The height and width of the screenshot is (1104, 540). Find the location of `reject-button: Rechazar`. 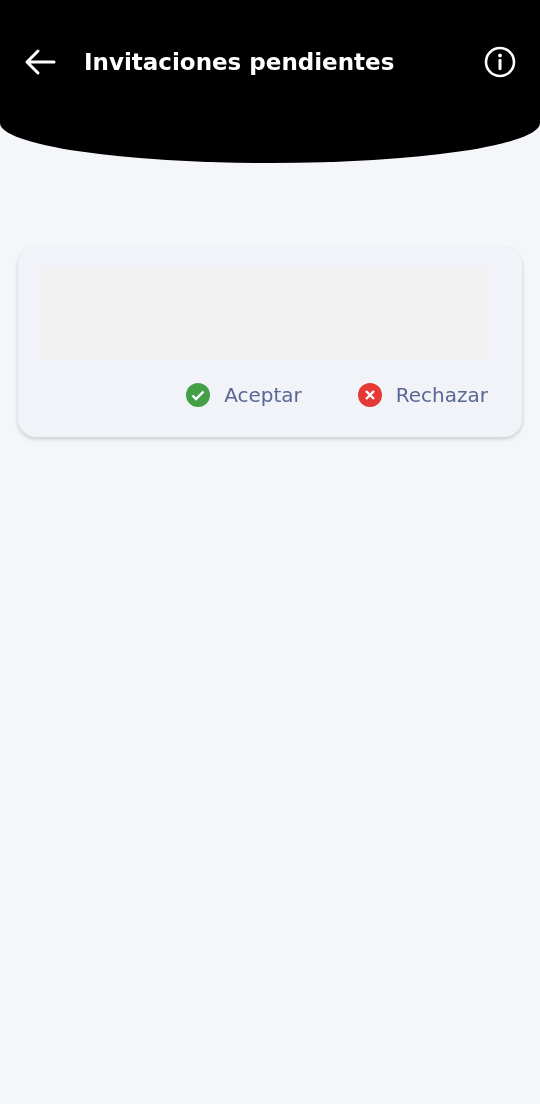

reject-button: Rechazar is located at coordinates (422, 395).